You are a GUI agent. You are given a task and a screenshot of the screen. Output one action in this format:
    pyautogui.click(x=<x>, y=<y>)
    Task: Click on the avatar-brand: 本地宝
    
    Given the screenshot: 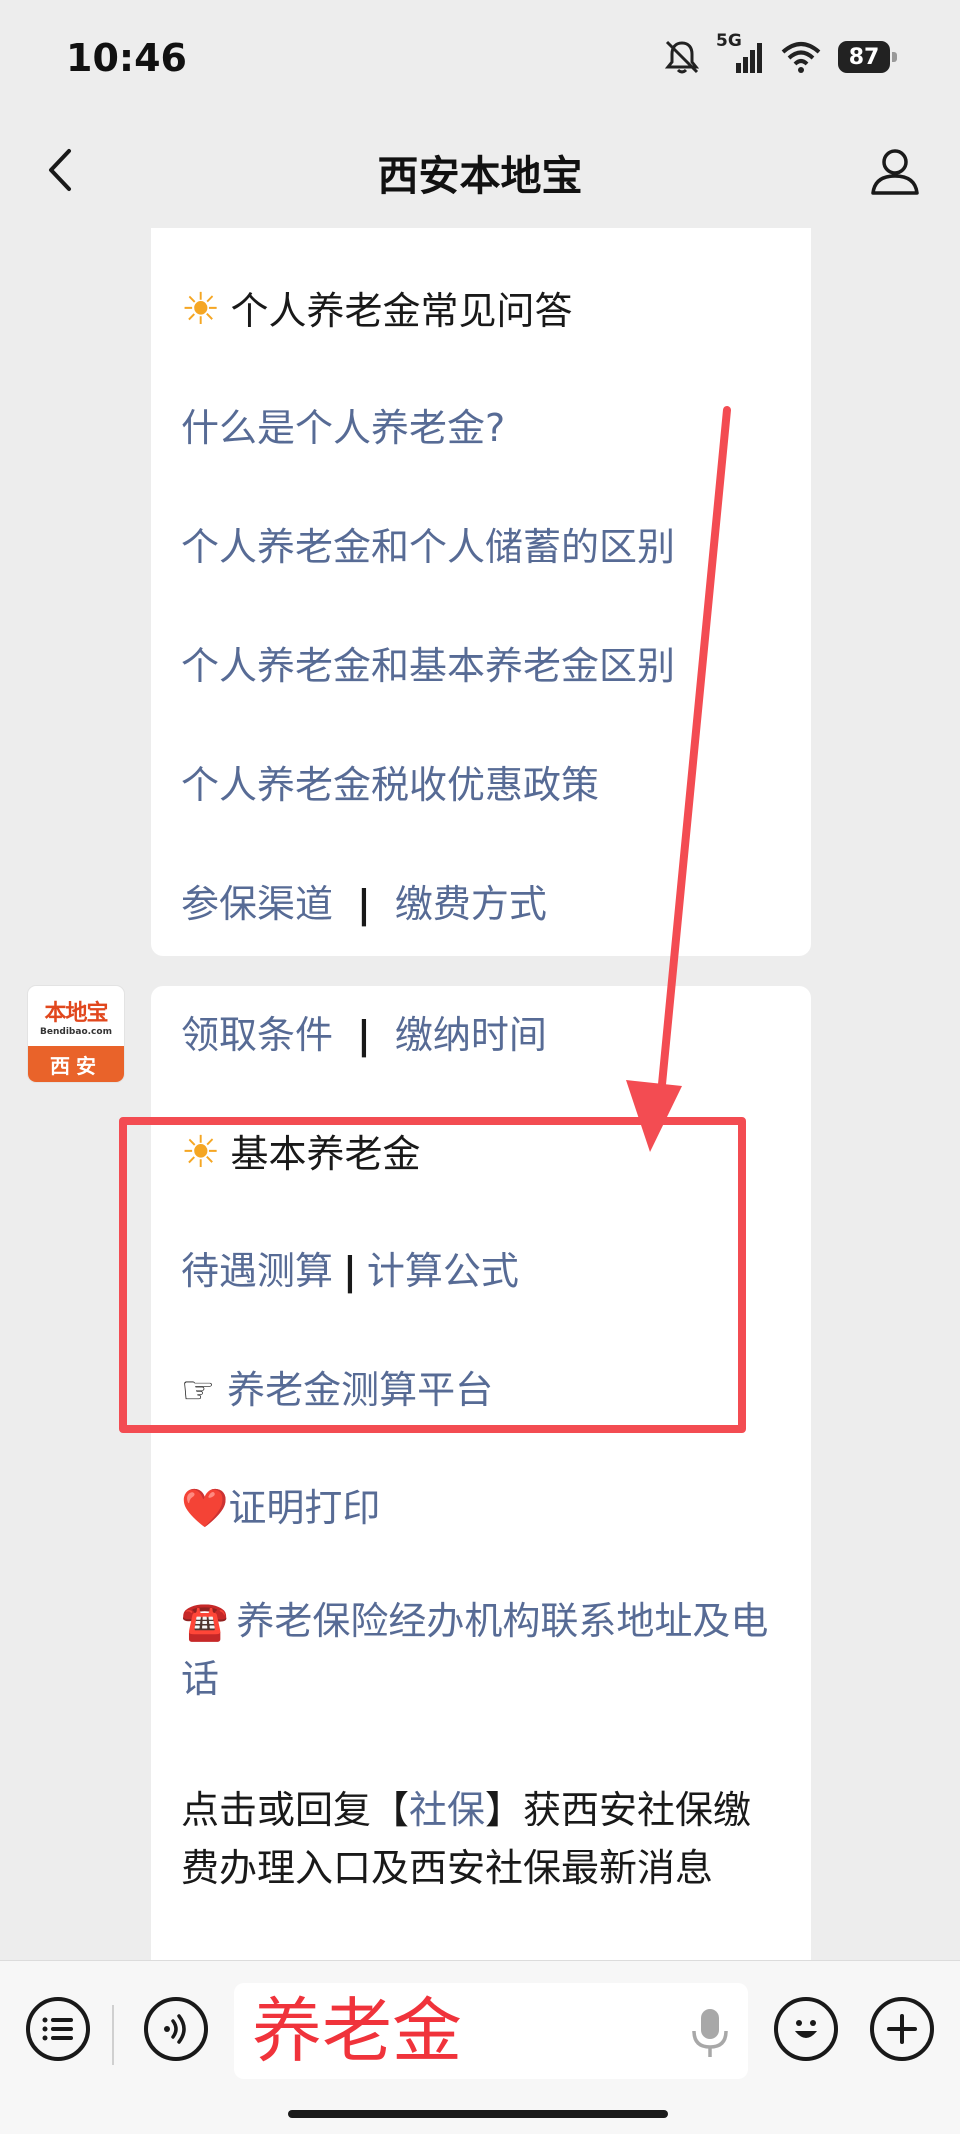 What is the action you would take?
    pyautogui.click(x=76, y=1013)
    